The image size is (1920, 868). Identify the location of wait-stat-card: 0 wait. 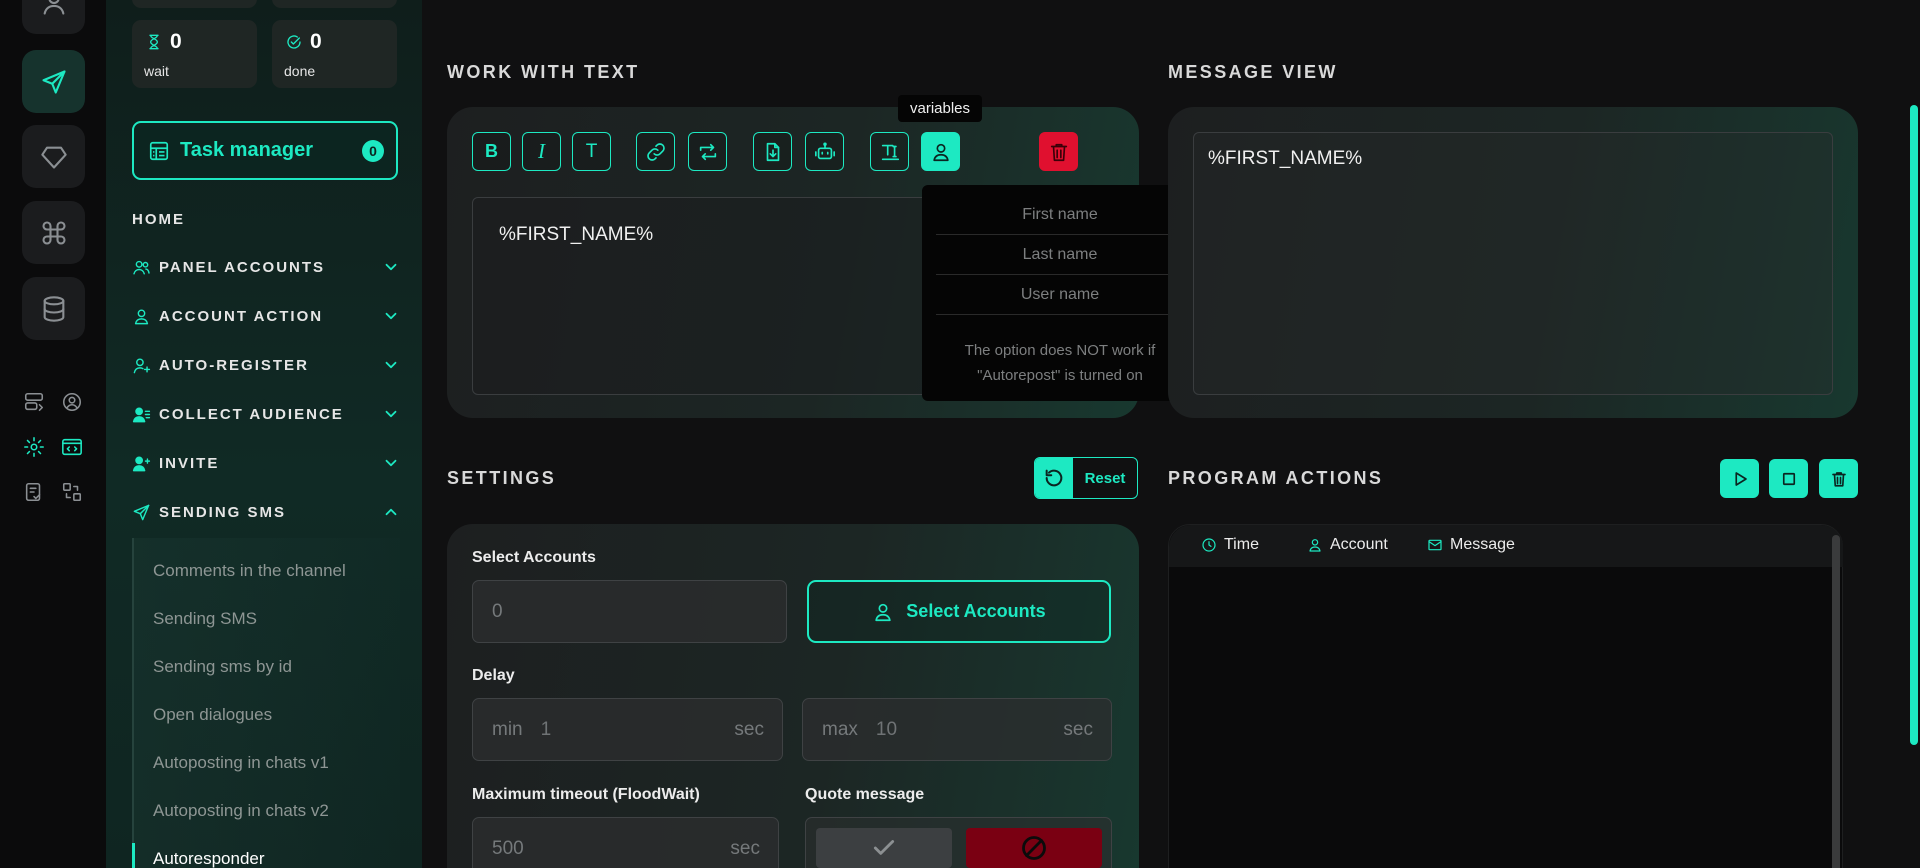
(194, 54).